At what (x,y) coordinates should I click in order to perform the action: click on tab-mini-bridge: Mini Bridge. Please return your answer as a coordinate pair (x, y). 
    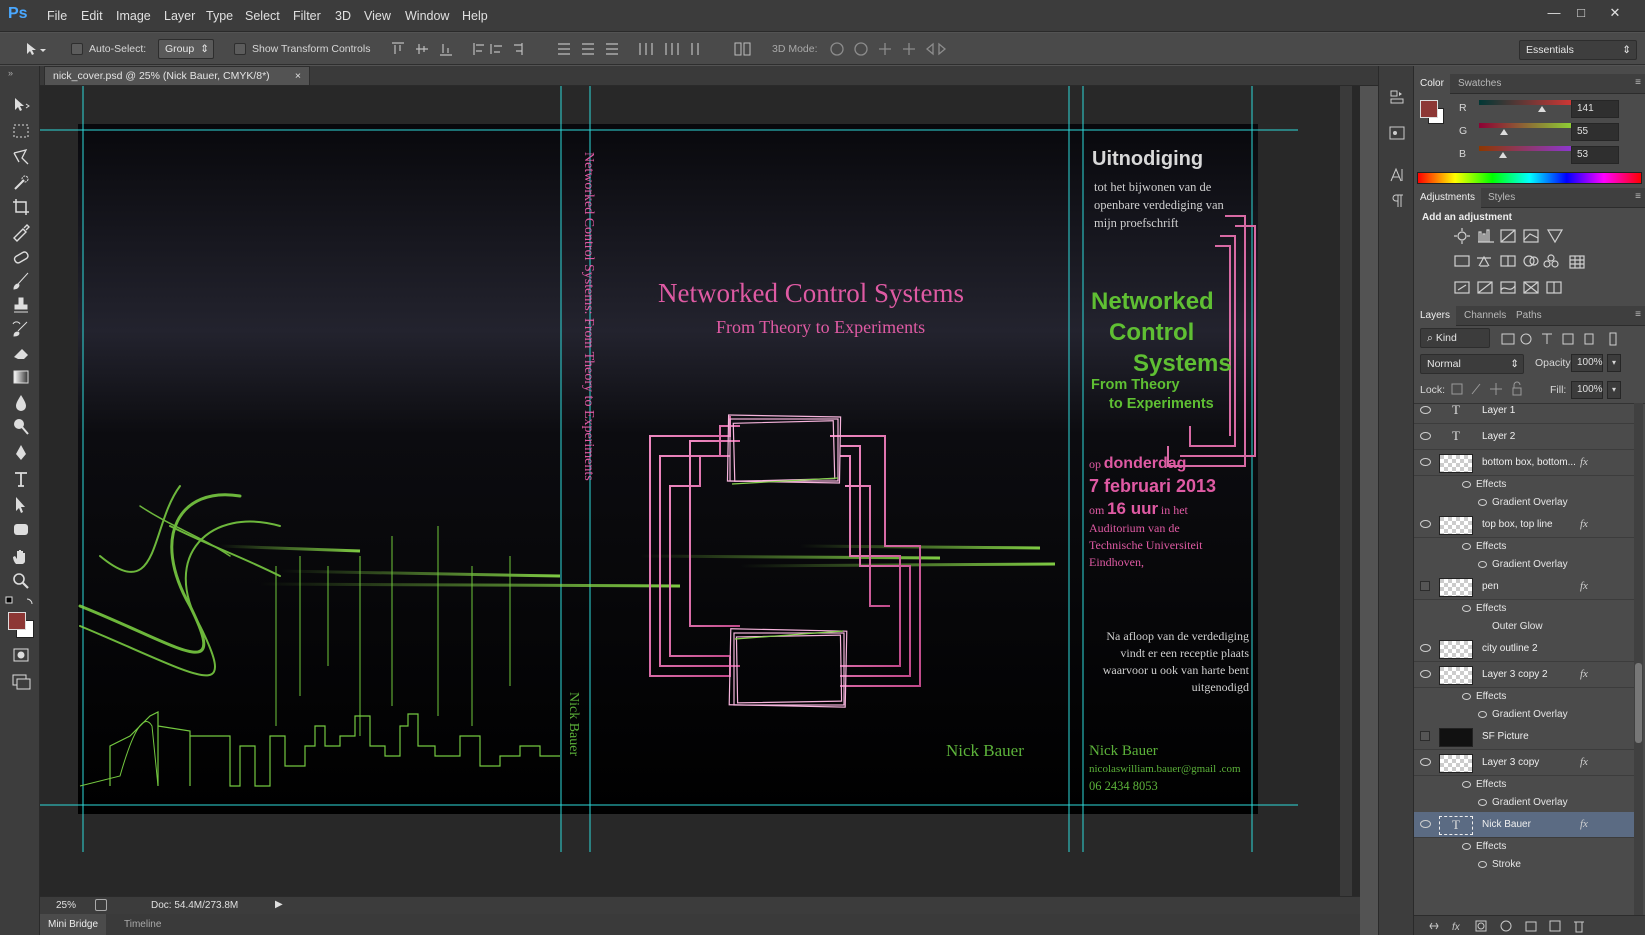
    Looking at the image, I should click on (73, 924).